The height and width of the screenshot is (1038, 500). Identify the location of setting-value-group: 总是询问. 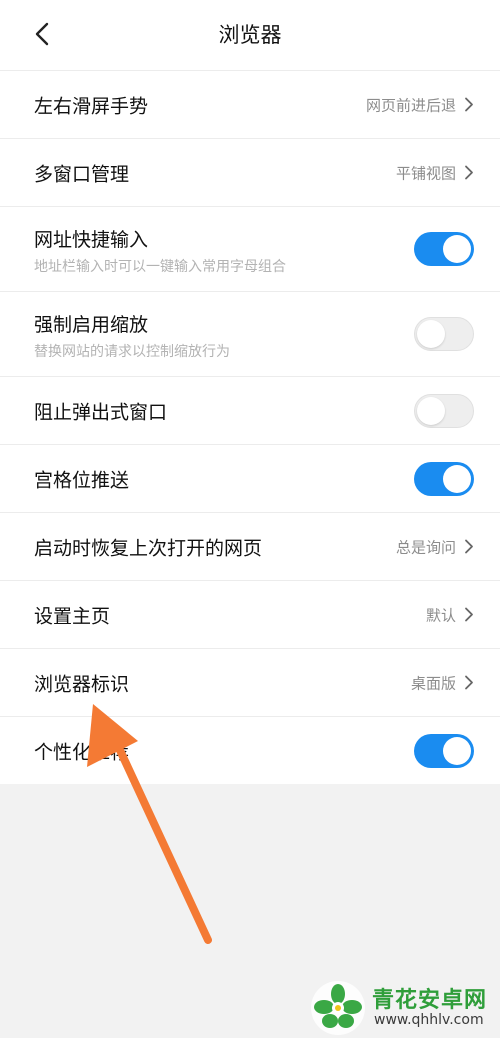
(435, 546).